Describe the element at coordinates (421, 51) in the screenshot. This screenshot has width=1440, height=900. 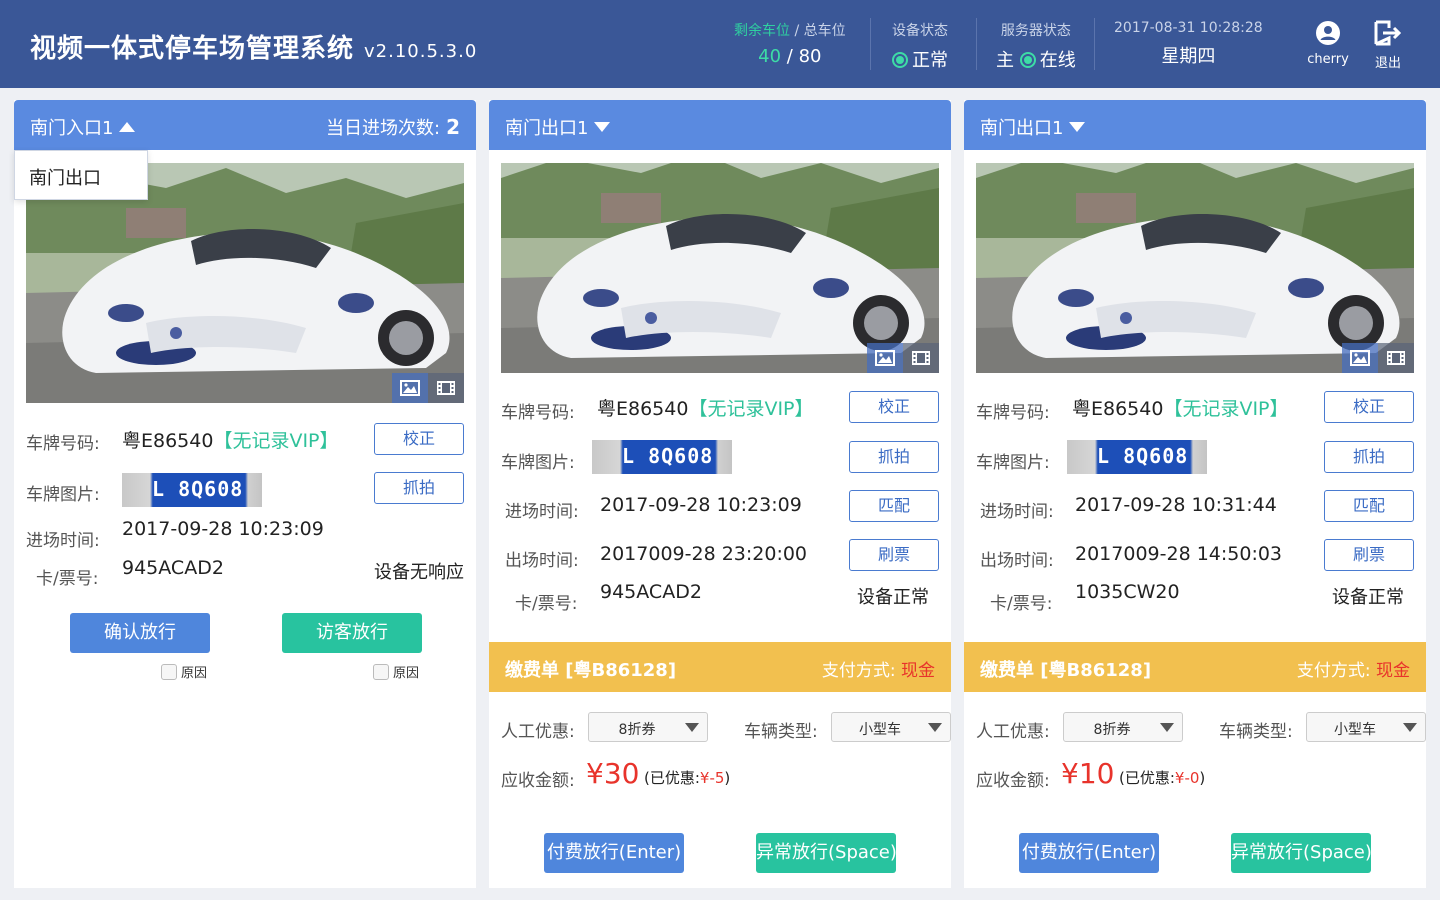
I see `app-version: v2.10.5.3.0` at that location.